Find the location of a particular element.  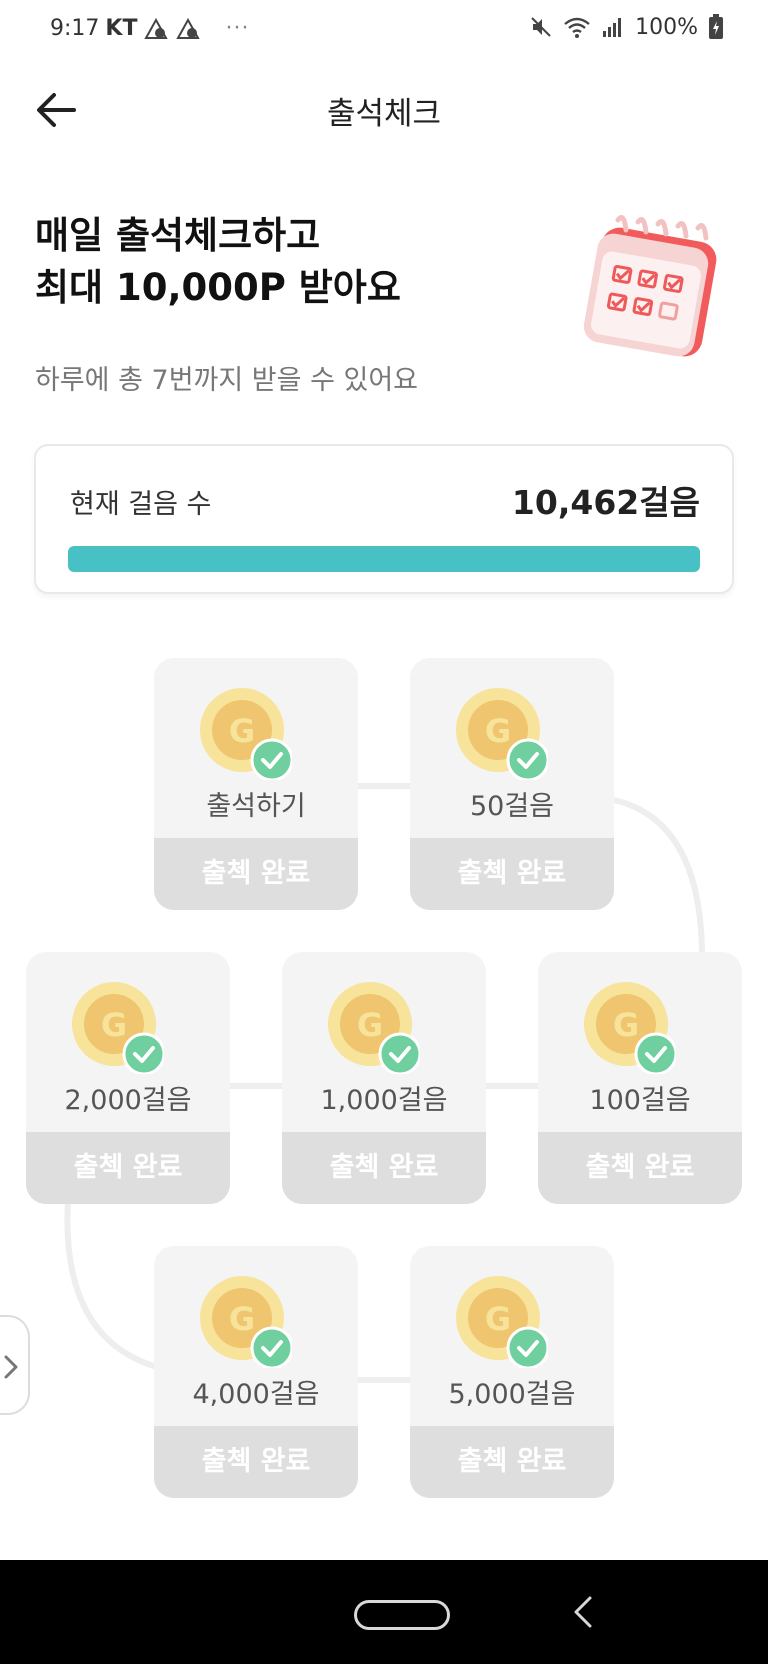

header: 출석체크 is located at coordinates (384, 110).